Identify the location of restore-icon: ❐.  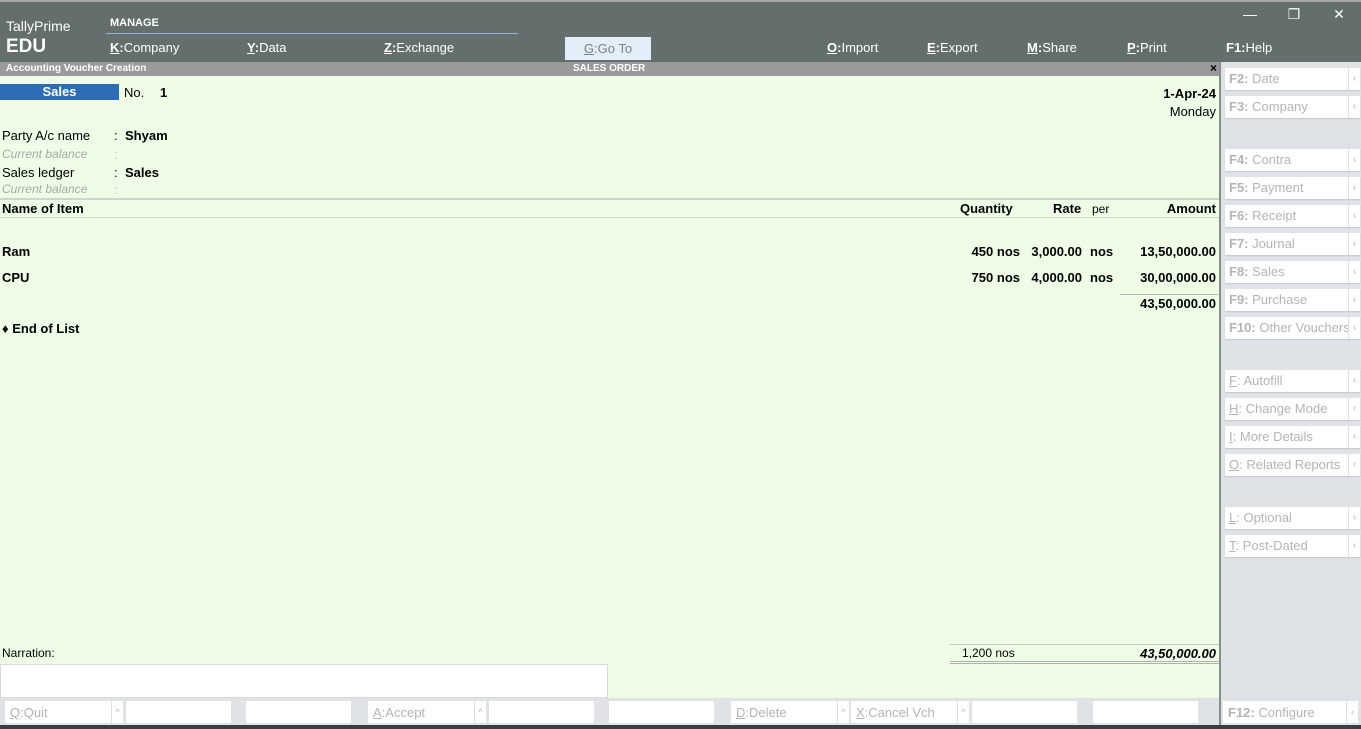
(1294, 14).